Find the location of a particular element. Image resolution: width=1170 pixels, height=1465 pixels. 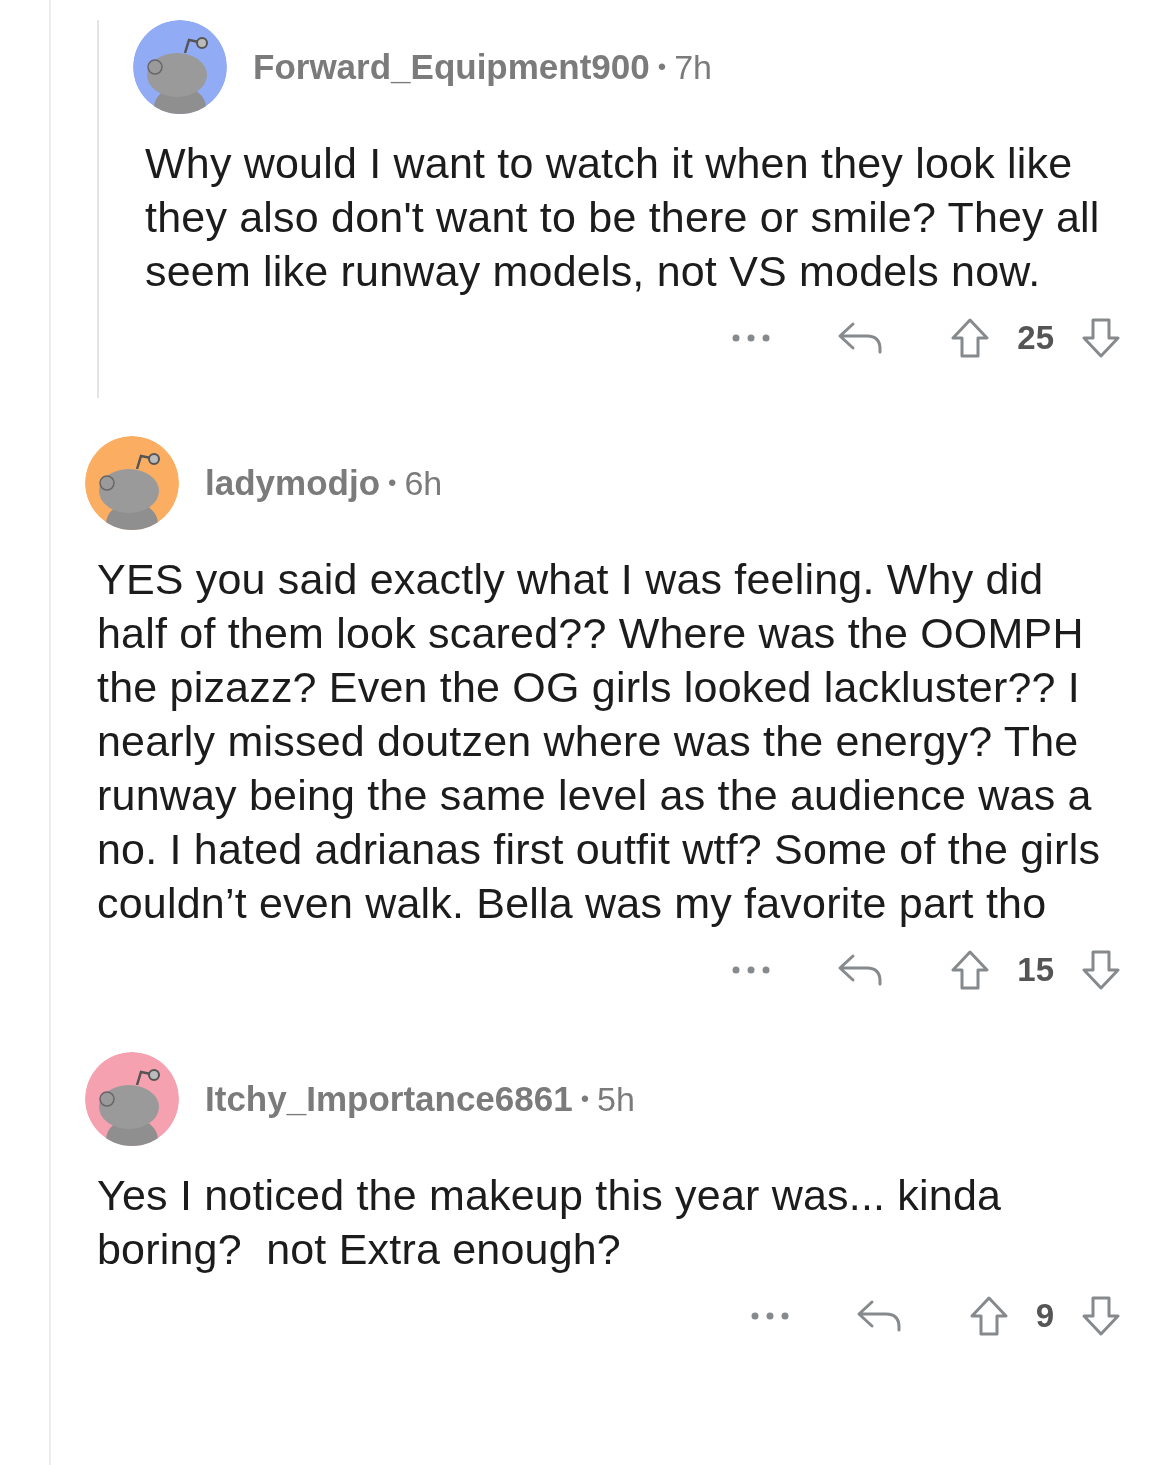

vote-count: 25 is located at coordinates (1035, 338).